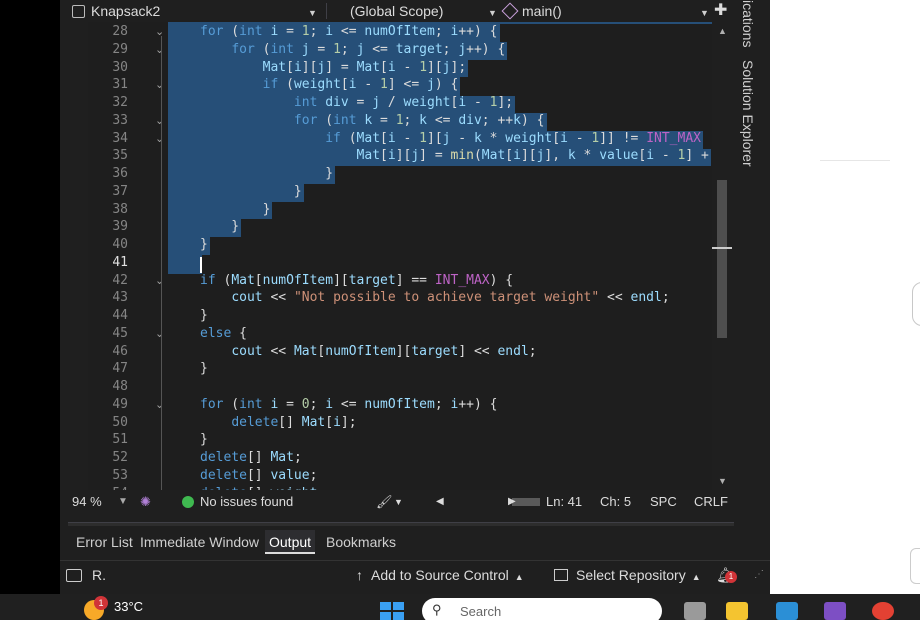  What do you see at coordinates (290, 542) in the screenshot?
I see `tab-output: Output` at bounding box center [290, 542].